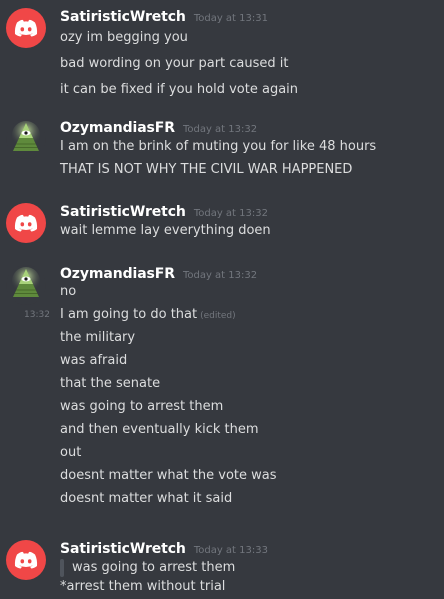 The image size is (444, 599). I want to click on message-text: ozy im begging you, so click(124, 37).